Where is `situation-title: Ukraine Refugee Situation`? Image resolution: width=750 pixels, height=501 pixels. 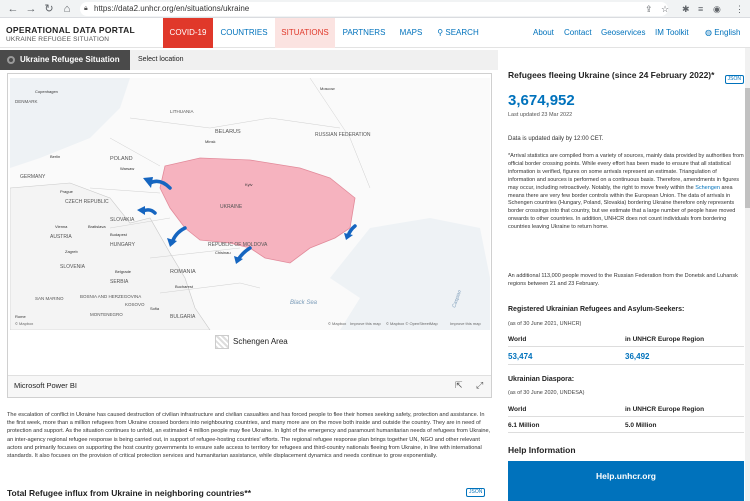 situation-title: Ukraine Refugee Situation is located at coordinates (65, 60).